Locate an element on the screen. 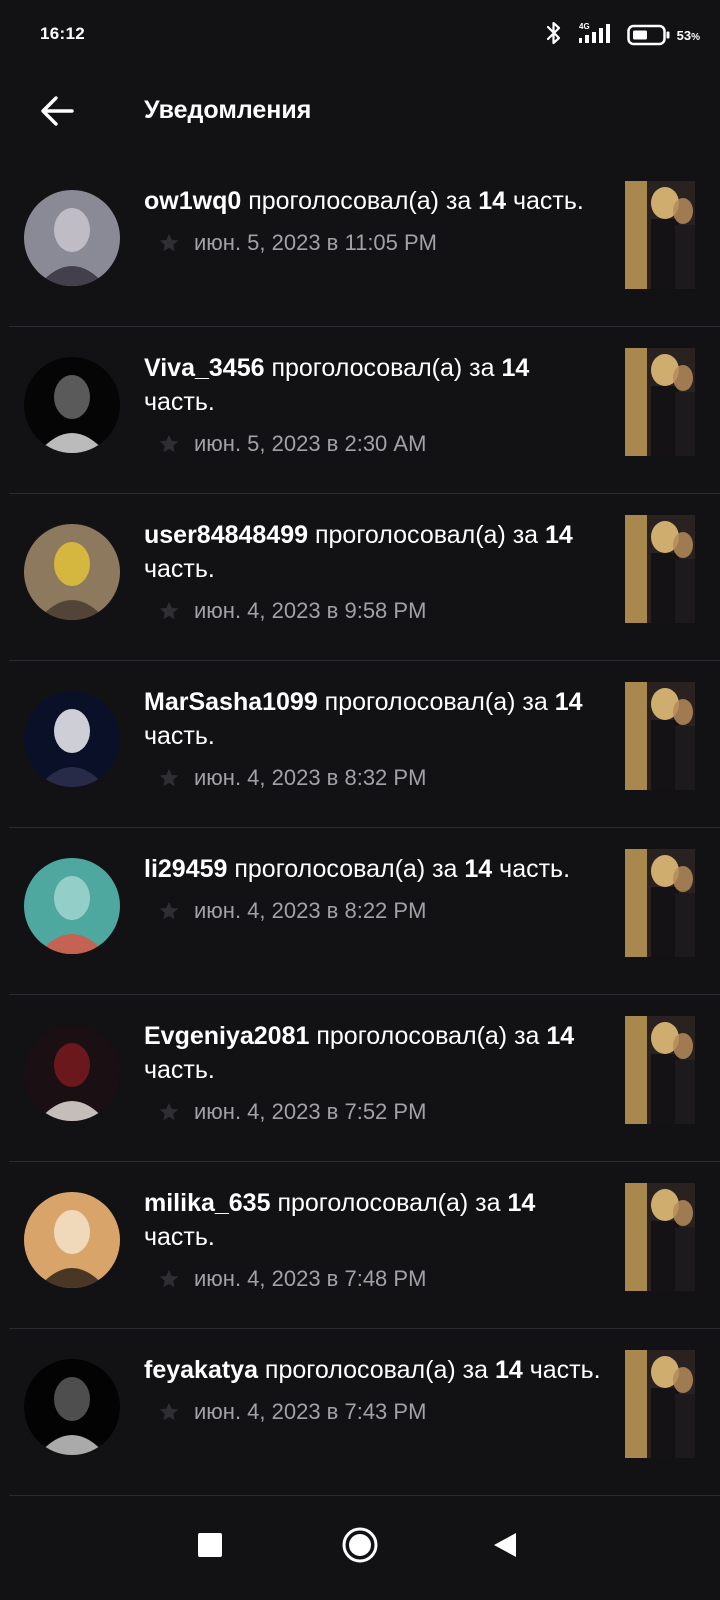 This screenshot has height=1600, width=720. timestamp: июн. 4, 2023 в 7:48 PM is located at coordinates (310, 1278).